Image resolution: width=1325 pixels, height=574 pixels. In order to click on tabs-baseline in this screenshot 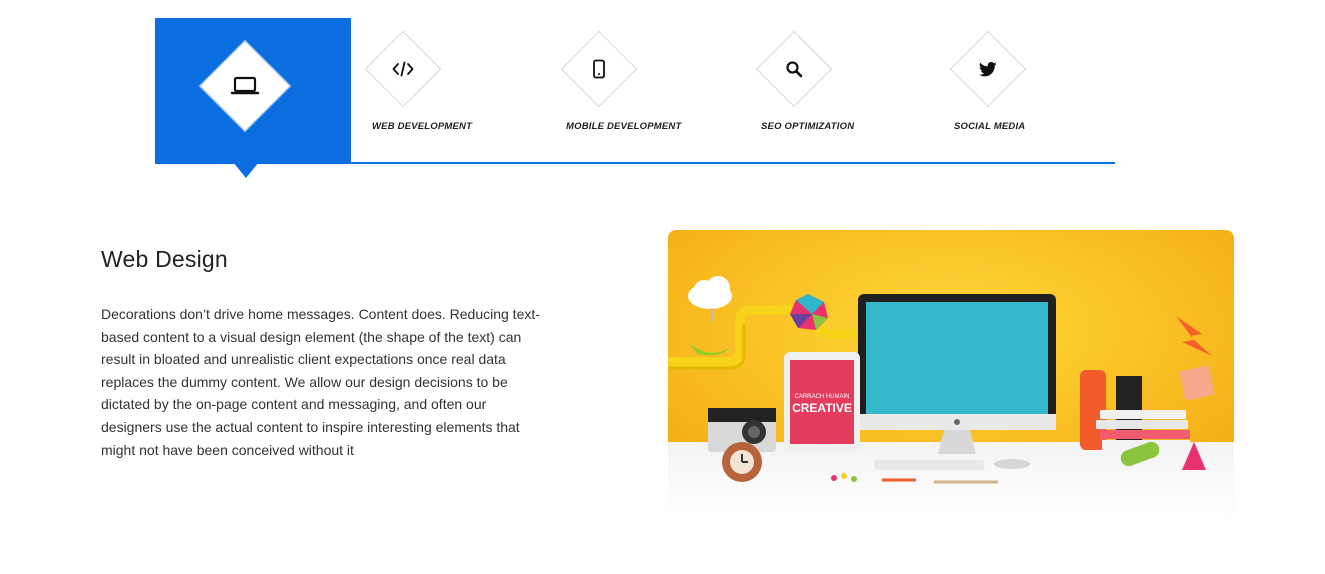, I will do `click(635, 163)`.